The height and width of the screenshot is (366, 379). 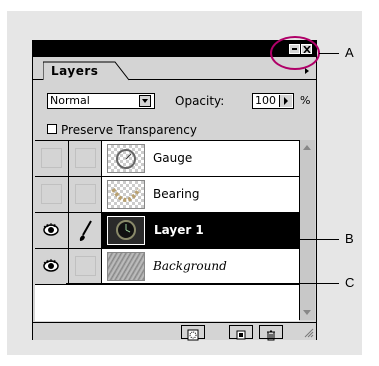 What do you see at coordinates (179, 230) in the screenshot?
I see `layer-name: Layer 1` at bounding box center [179, 230].